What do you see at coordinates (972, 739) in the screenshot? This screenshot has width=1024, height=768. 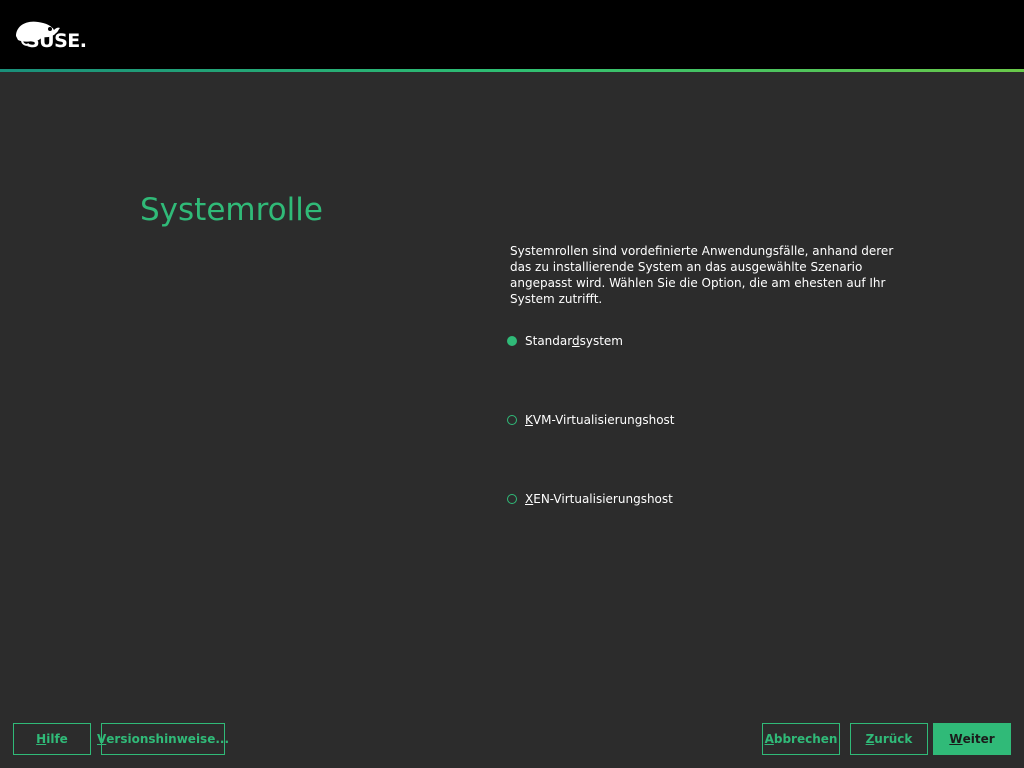 I see `next-button: Weiter` at bounding box center [972, 739].